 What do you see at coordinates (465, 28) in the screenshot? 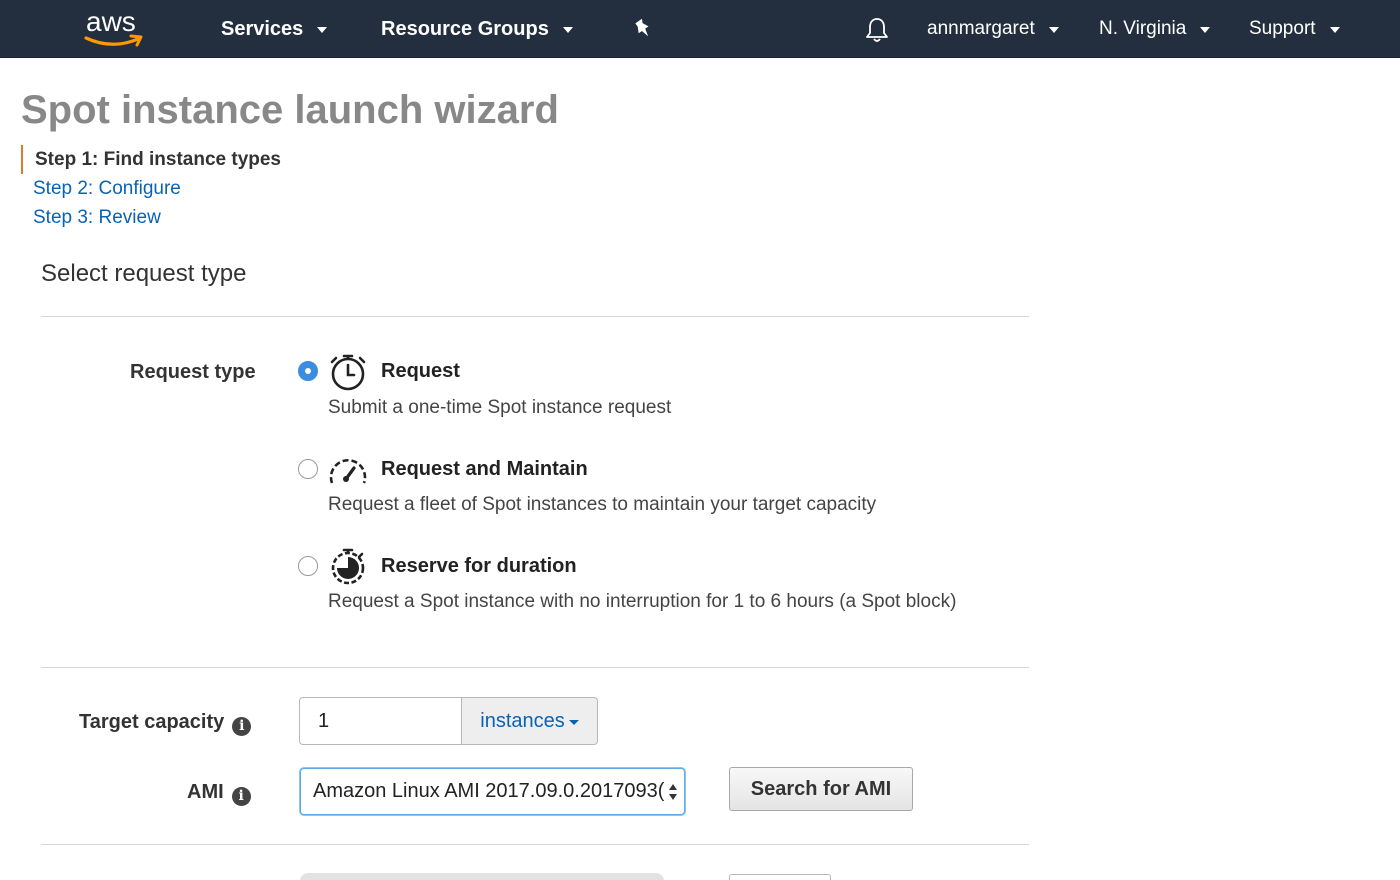
I see `resource-groups-label: Resource Groups` at bounding box center [465, 28].